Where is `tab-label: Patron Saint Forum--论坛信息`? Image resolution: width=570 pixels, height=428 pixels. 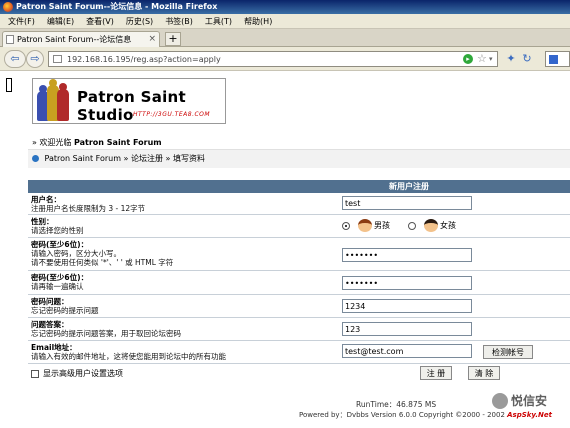
tab-label: Patron Saint Forum--论坛信息 is located at coordinates (74, 39).